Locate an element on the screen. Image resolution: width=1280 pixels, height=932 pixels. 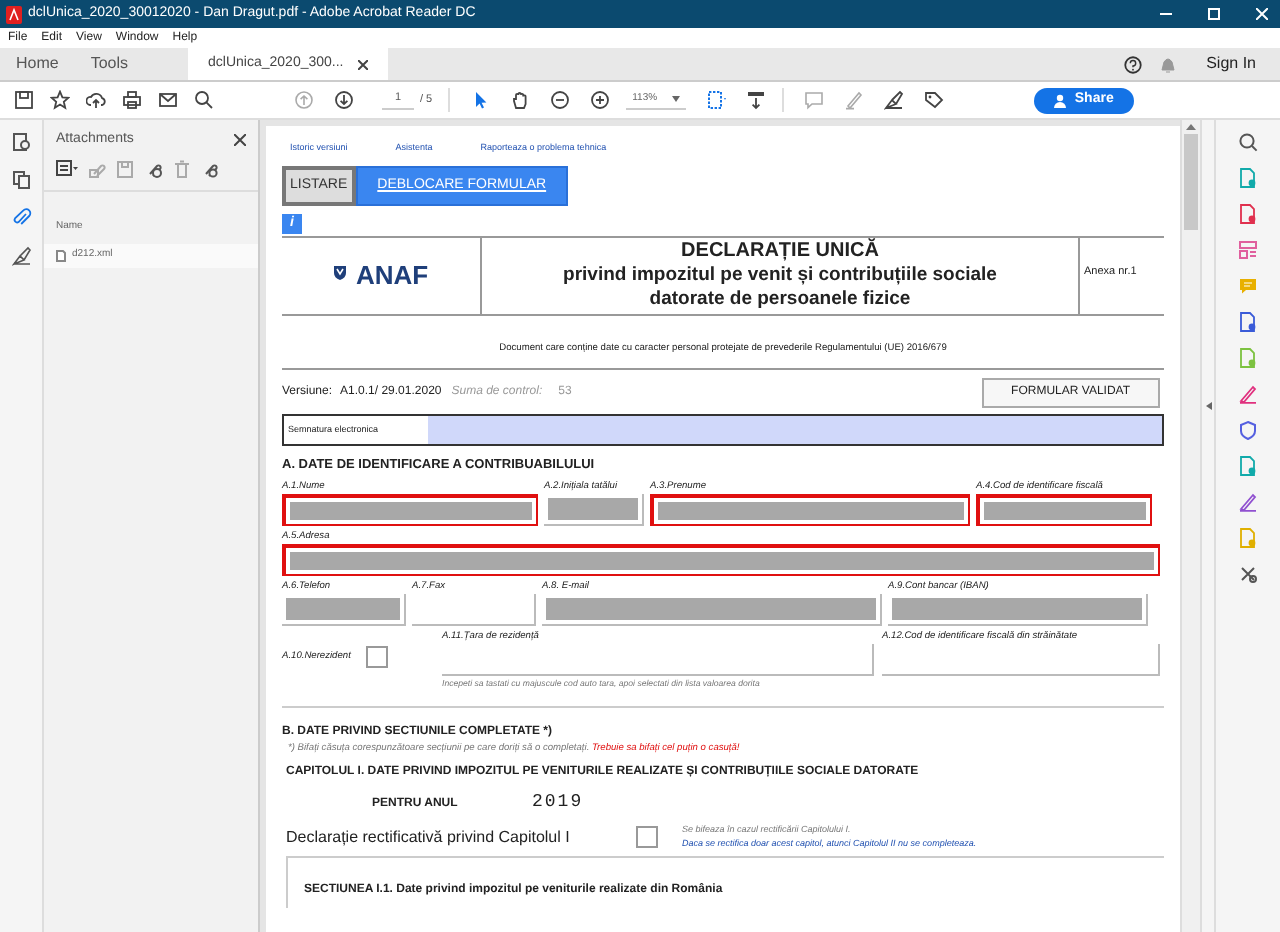
pointer-icon is located at coordinates (480, 100).